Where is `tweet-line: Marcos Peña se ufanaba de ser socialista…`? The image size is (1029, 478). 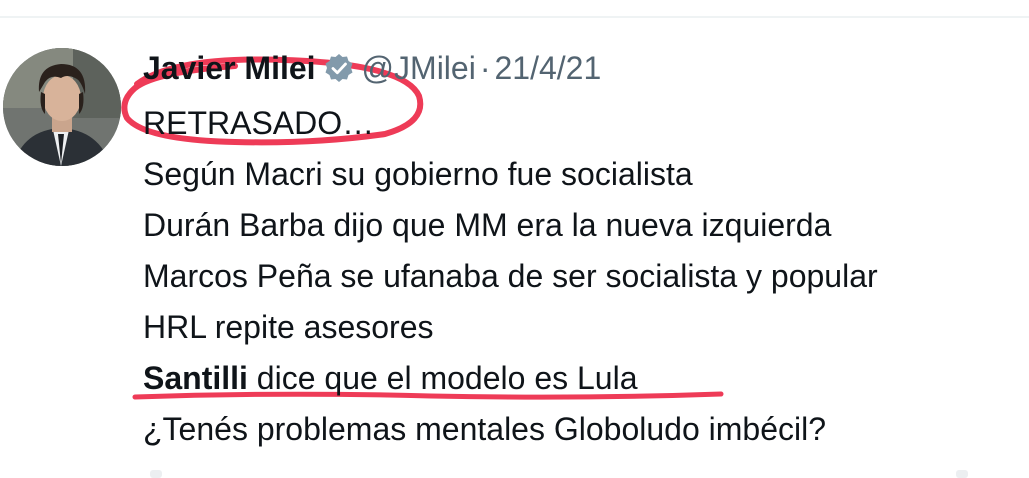 tweet-line: Marcos Peña se ufanaba de ser socialista… is located at coordinates (510, 276).